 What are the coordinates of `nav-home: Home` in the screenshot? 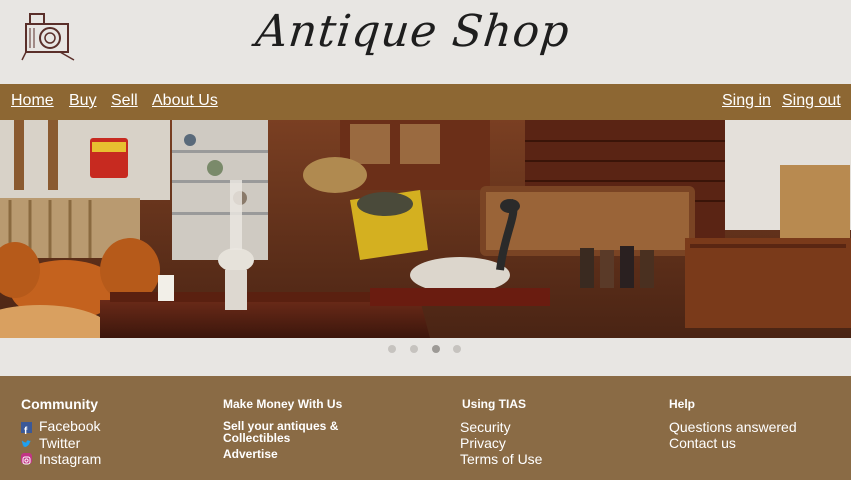 It's located at (32, 101).